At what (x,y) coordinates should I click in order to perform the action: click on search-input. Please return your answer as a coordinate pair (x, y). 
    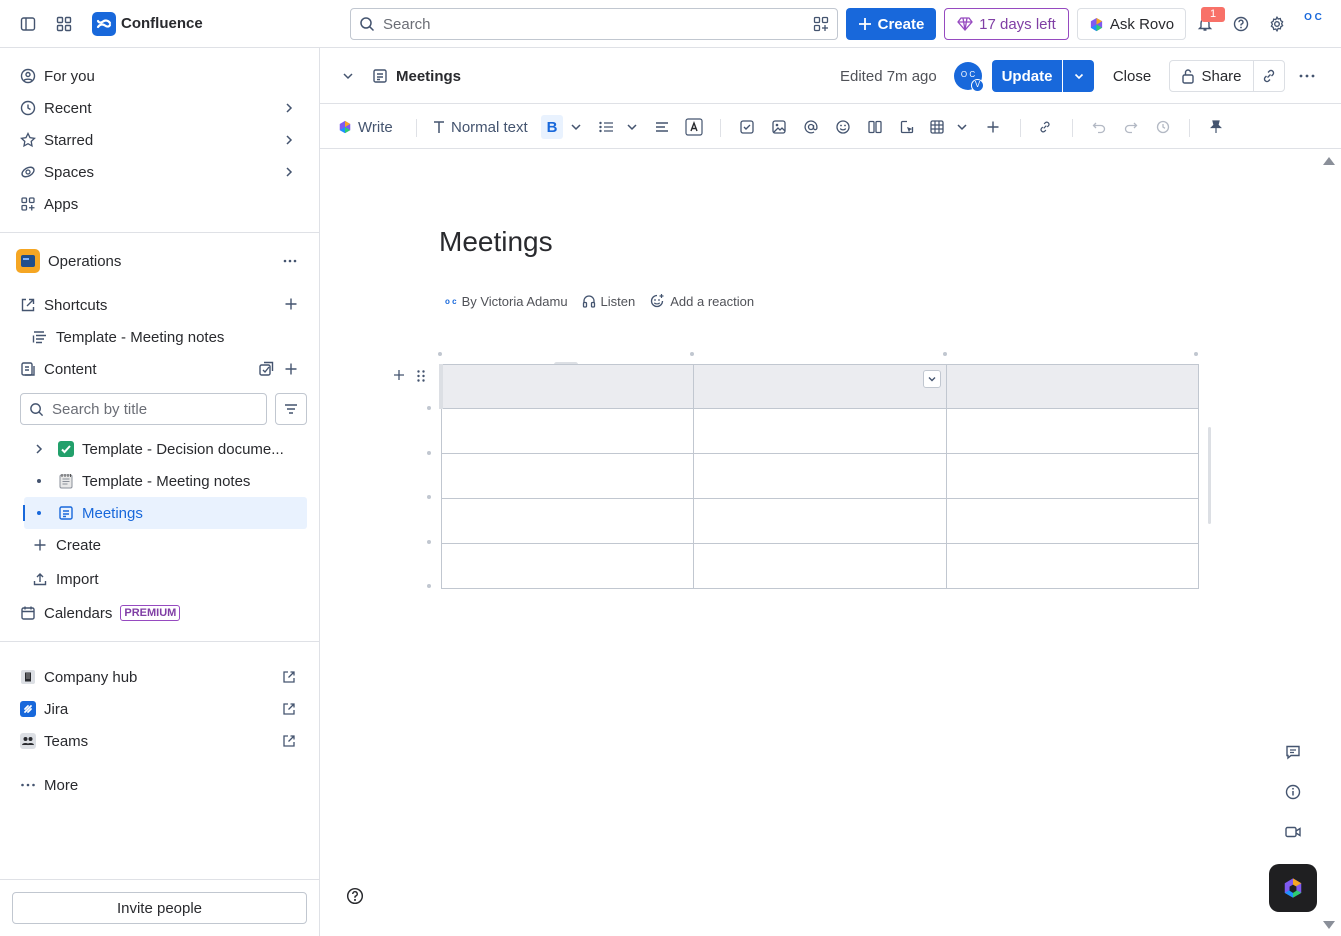
    Looking at the image, I should click on (583, 24).